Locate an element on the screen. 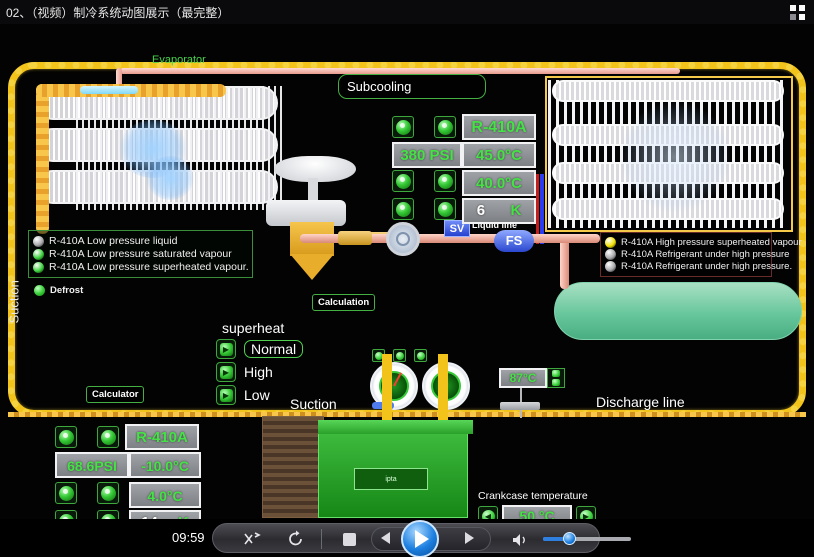 The width and height of the screenshot is (814, 557). play-icon is located at coordinates (420, 538).